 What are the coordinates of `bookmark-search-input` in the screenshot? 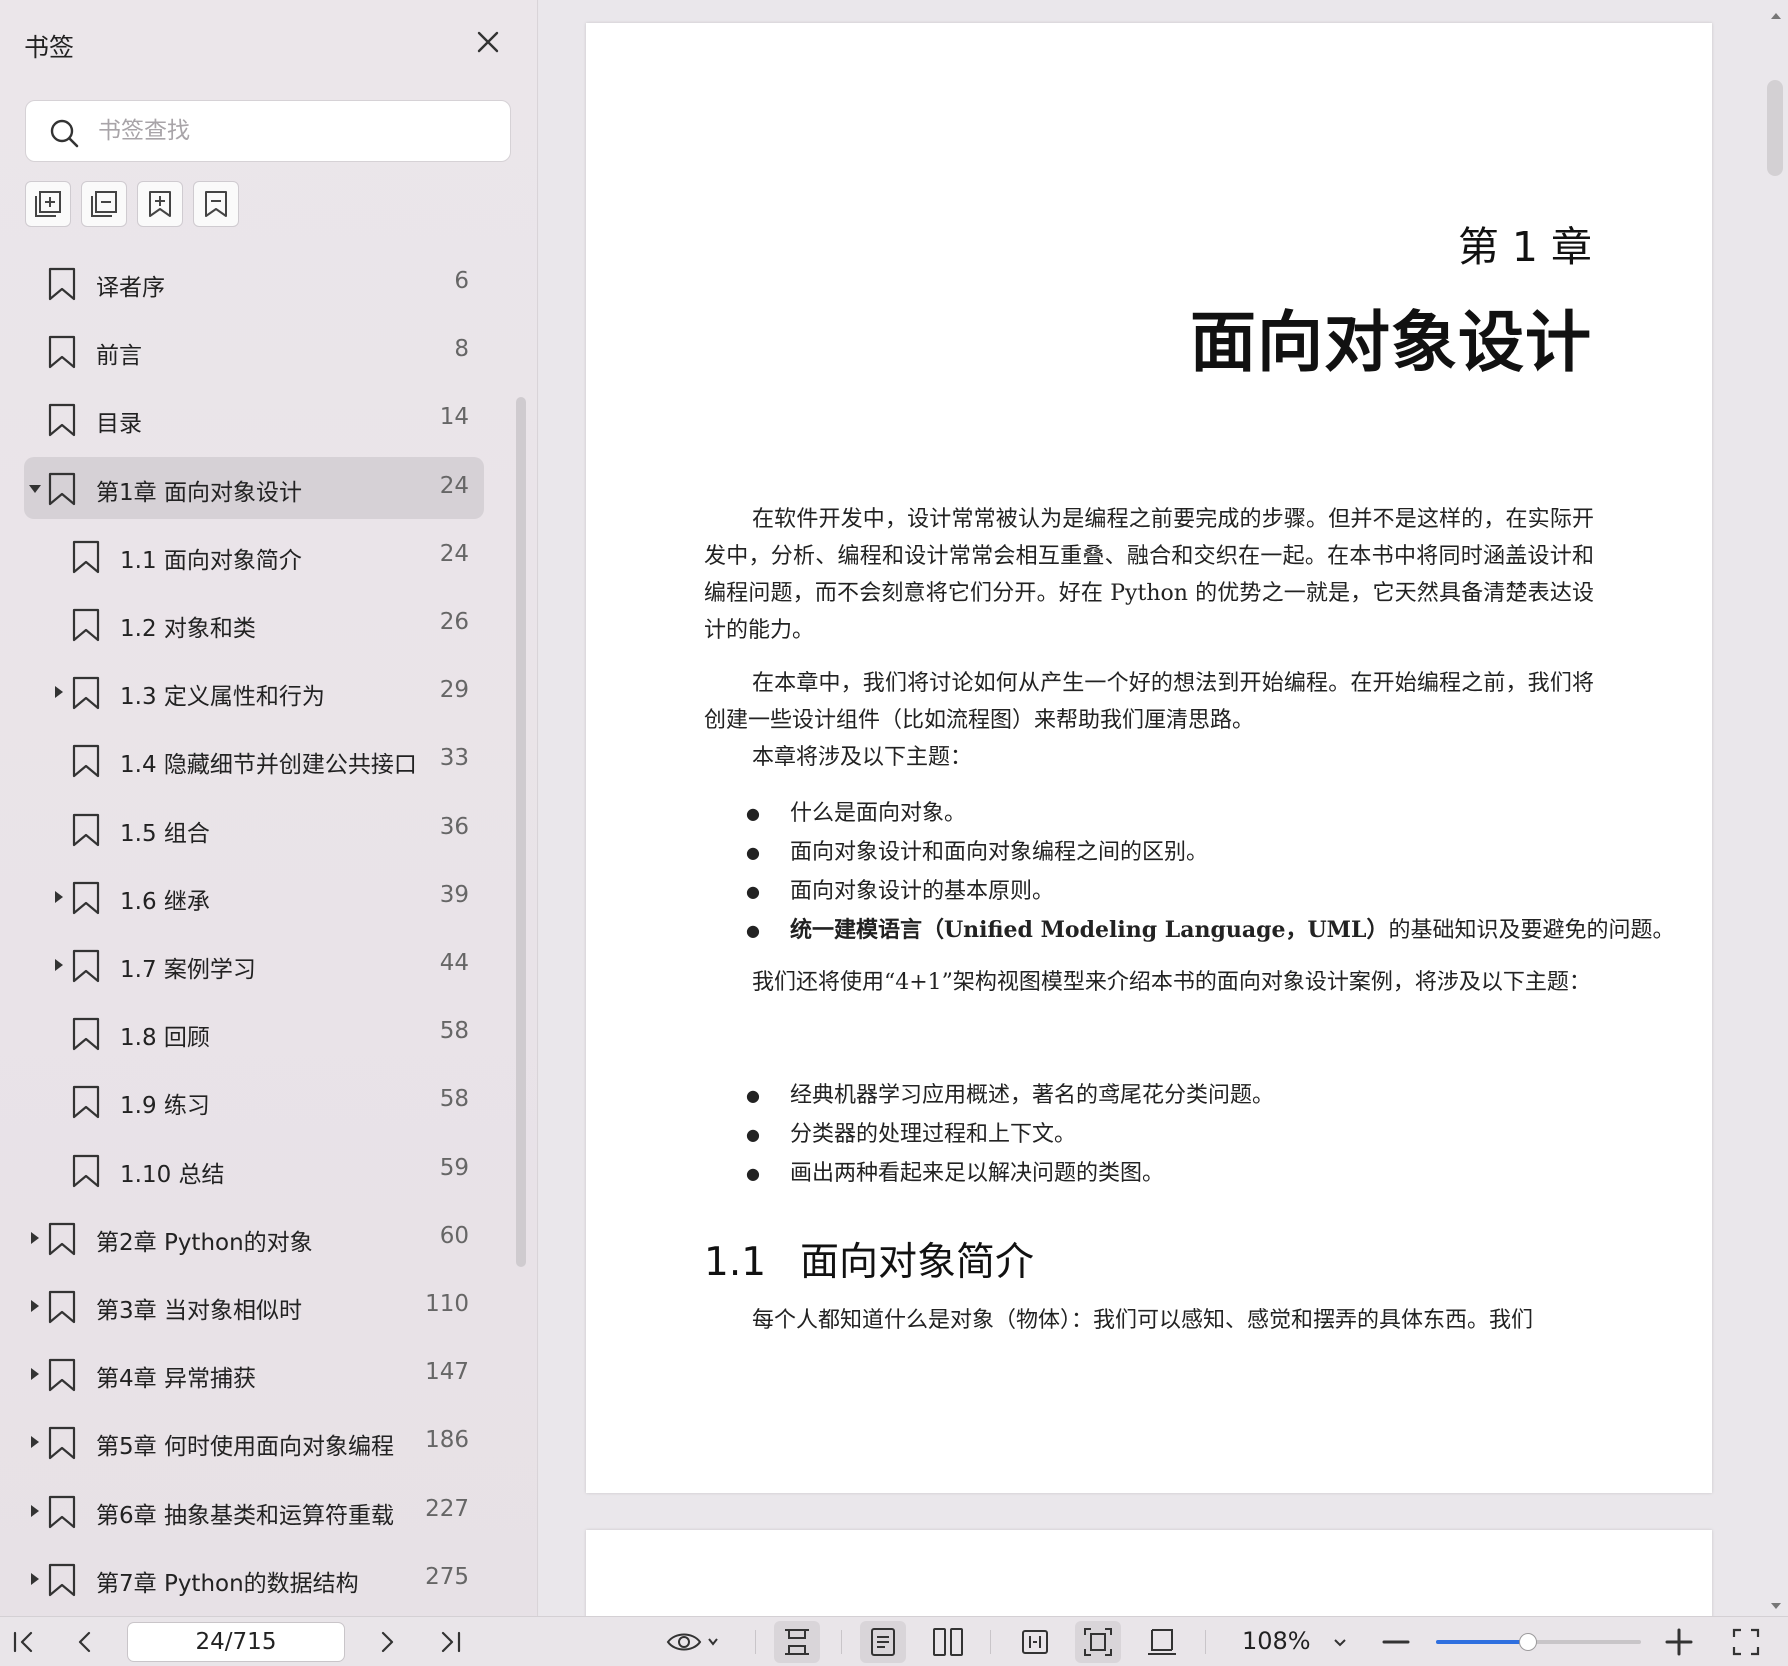 It's located at (296, 131).